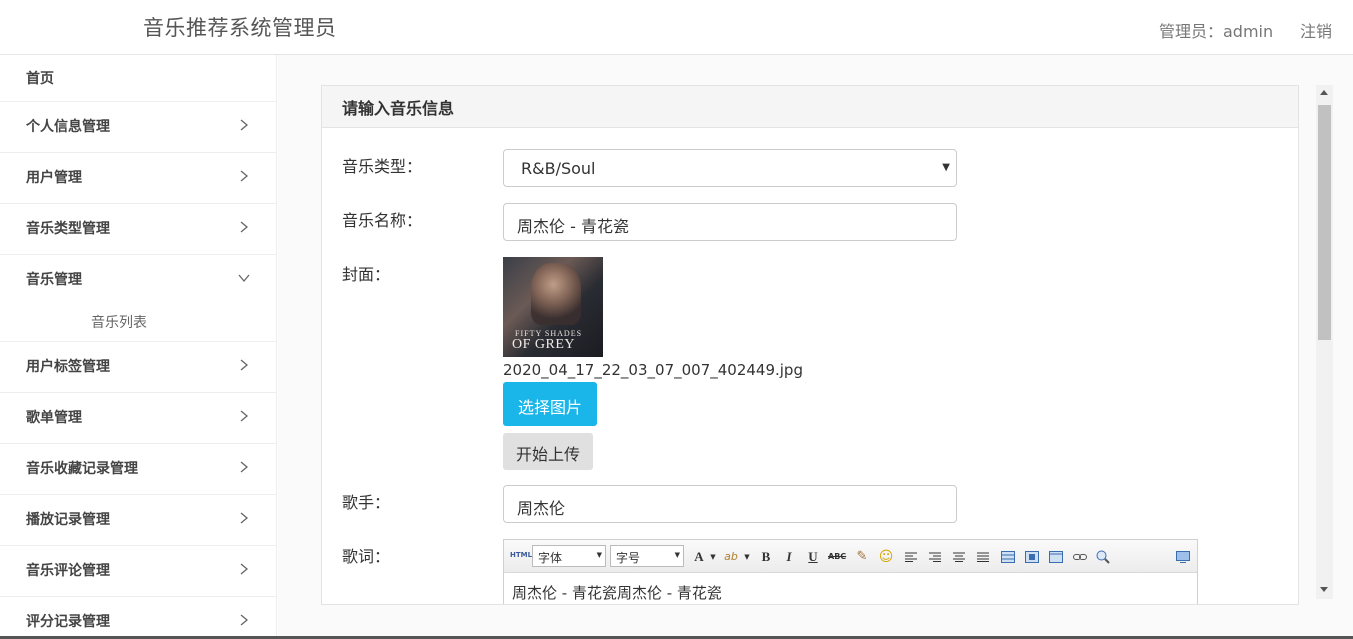 This screenshot has width=1353, height=639. Describe the element at coordinates (138, 280) in the screenshot. I see `sidebar-item-music: 音乐管理` at that location.